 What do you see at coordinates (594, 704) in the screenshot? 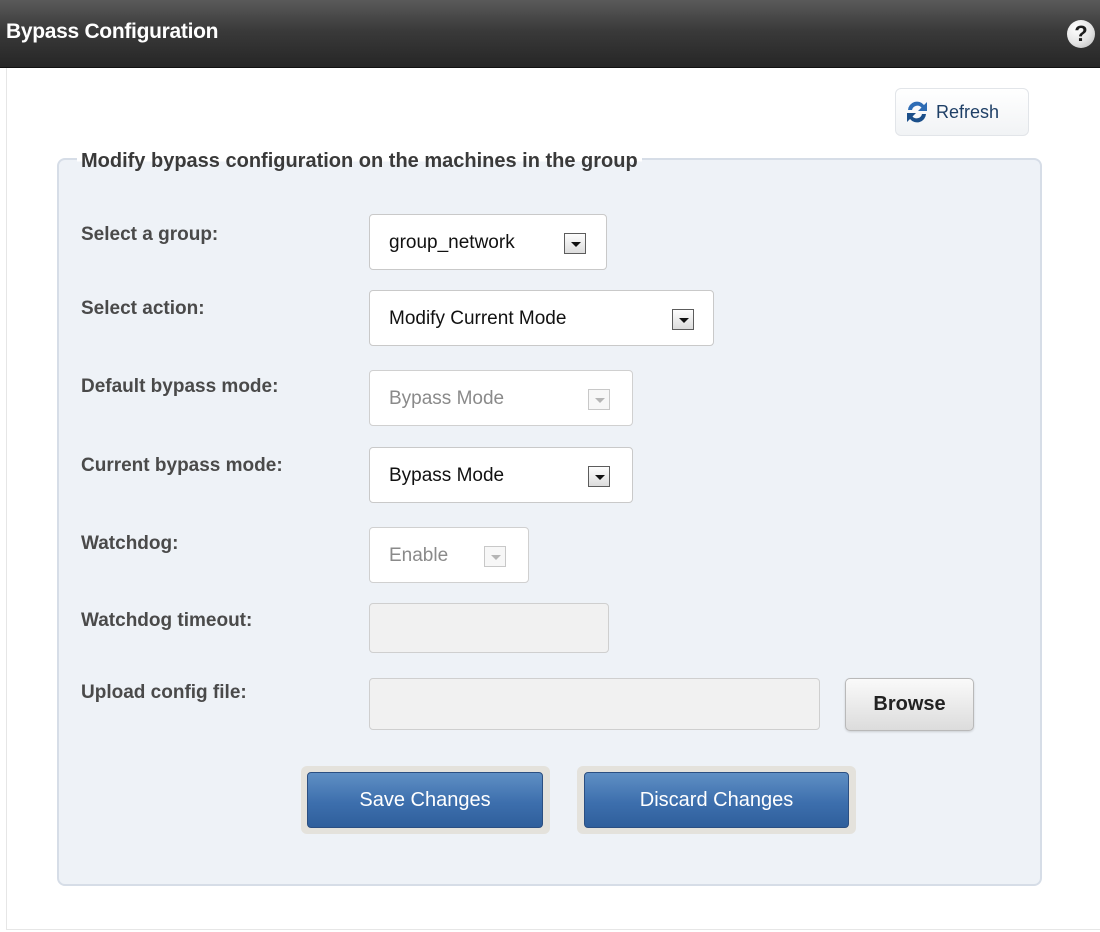
I see `config-file-path-input` at bounding box center [594, 704].